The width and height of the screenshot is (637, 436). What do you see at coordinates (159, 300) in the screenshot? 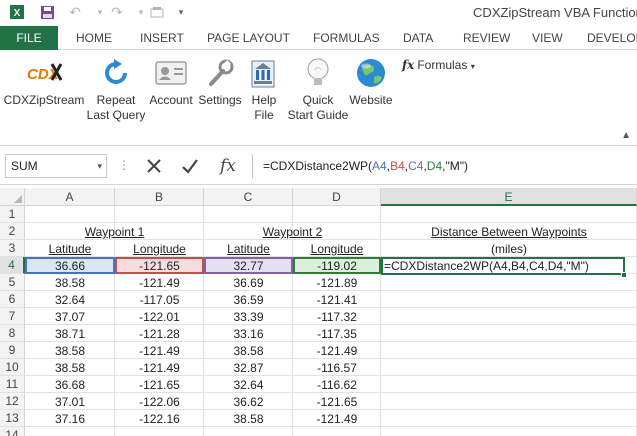
I see `data-cell: -117.05` at bounding box center [159, 300].